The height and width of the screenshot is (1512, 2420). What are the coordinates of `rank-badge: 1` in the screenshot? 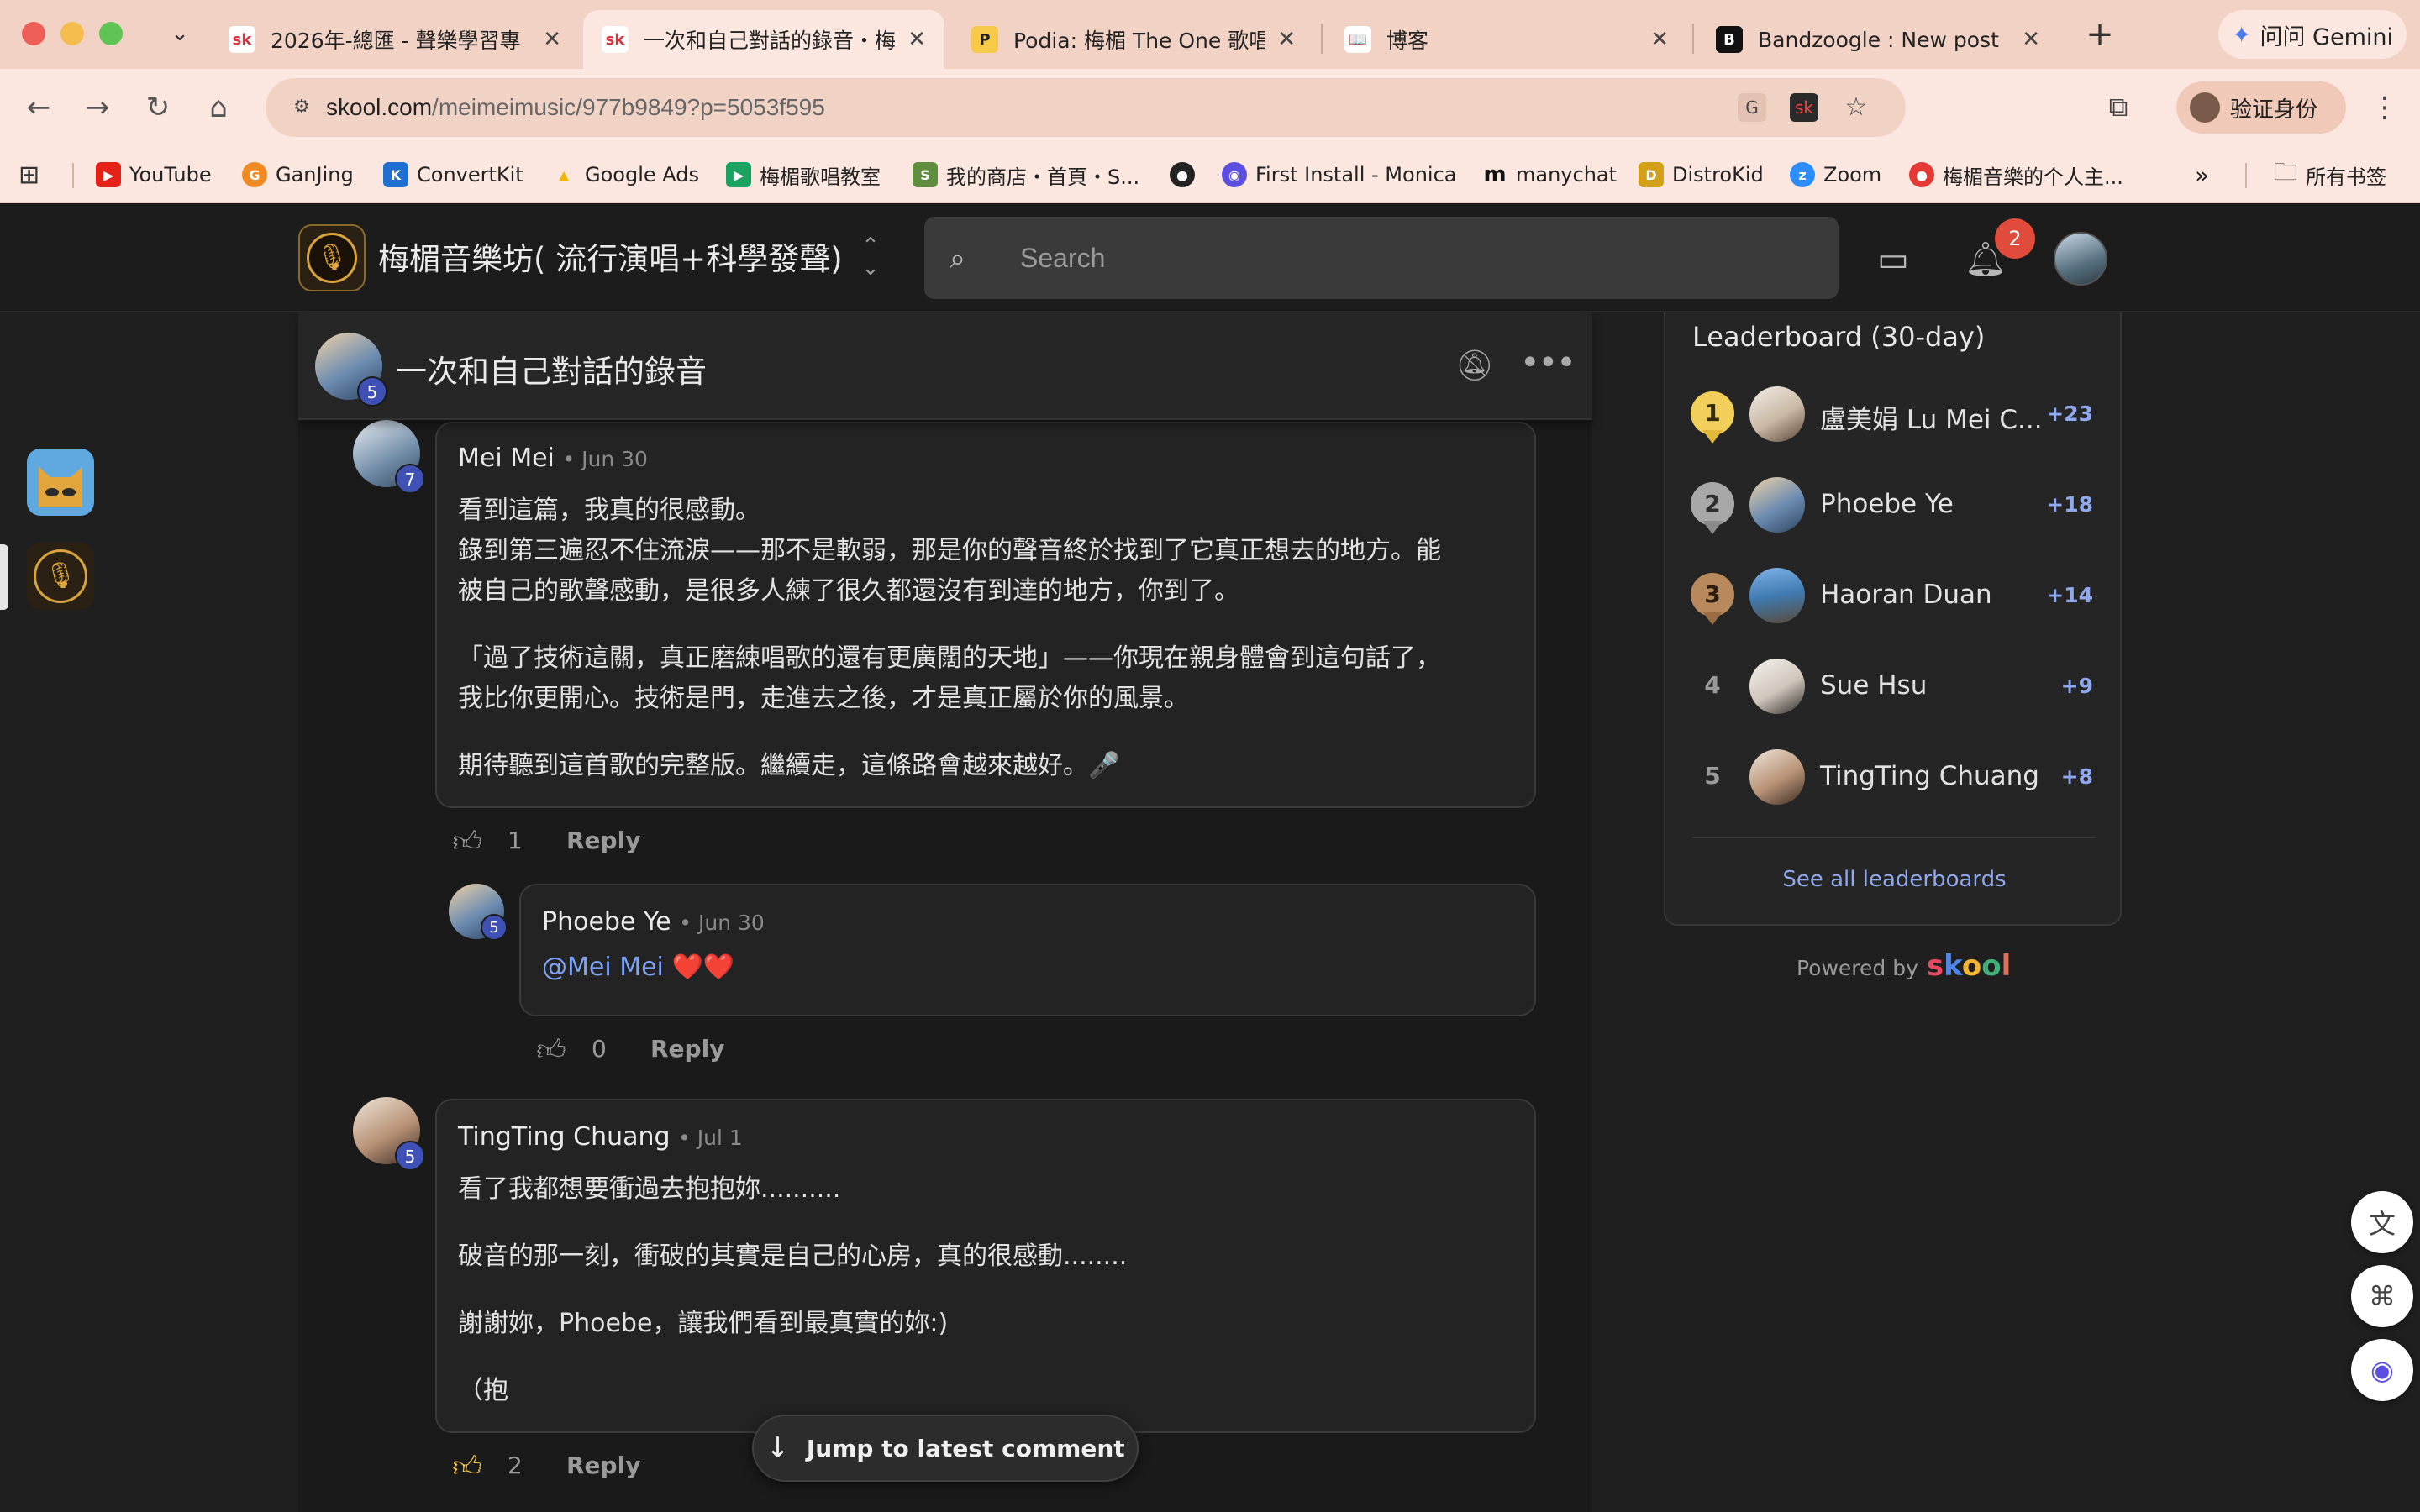 It's located at (1712, 417).